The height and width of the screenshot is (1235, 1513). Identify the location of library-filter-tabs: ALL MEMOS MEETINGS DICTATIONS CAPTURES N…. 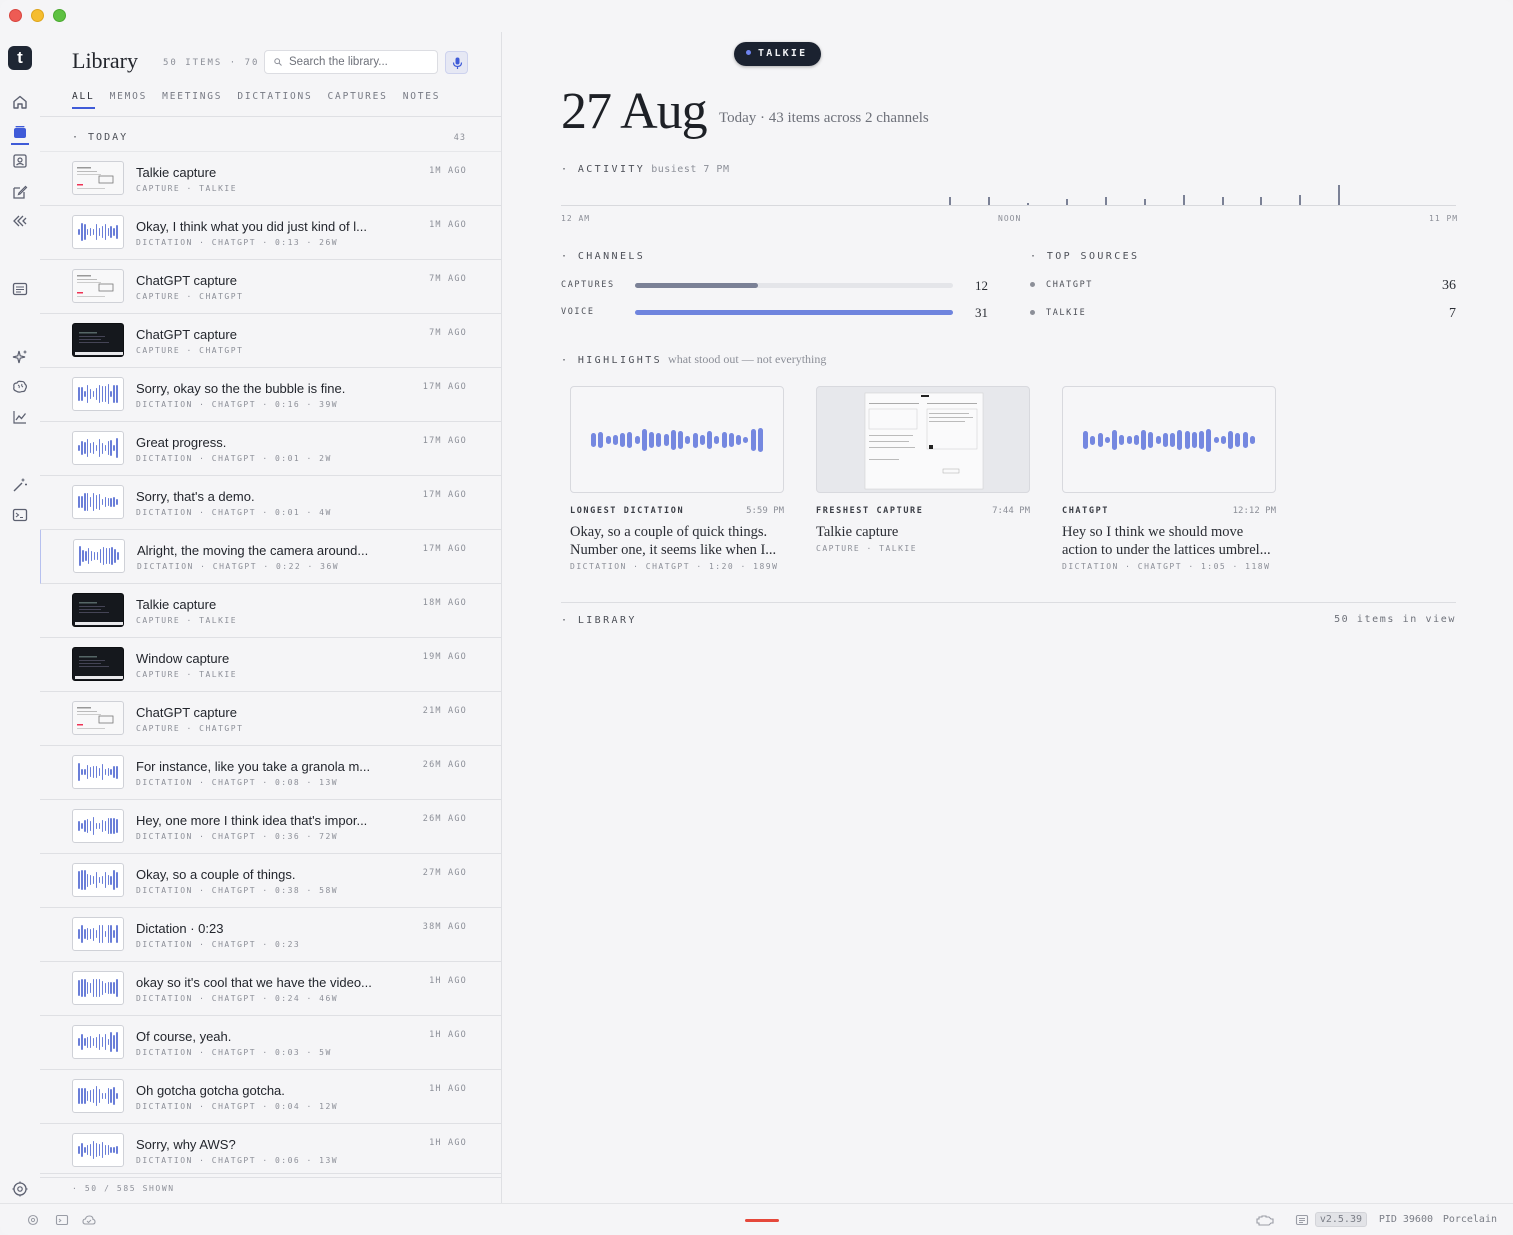
(263, 100).